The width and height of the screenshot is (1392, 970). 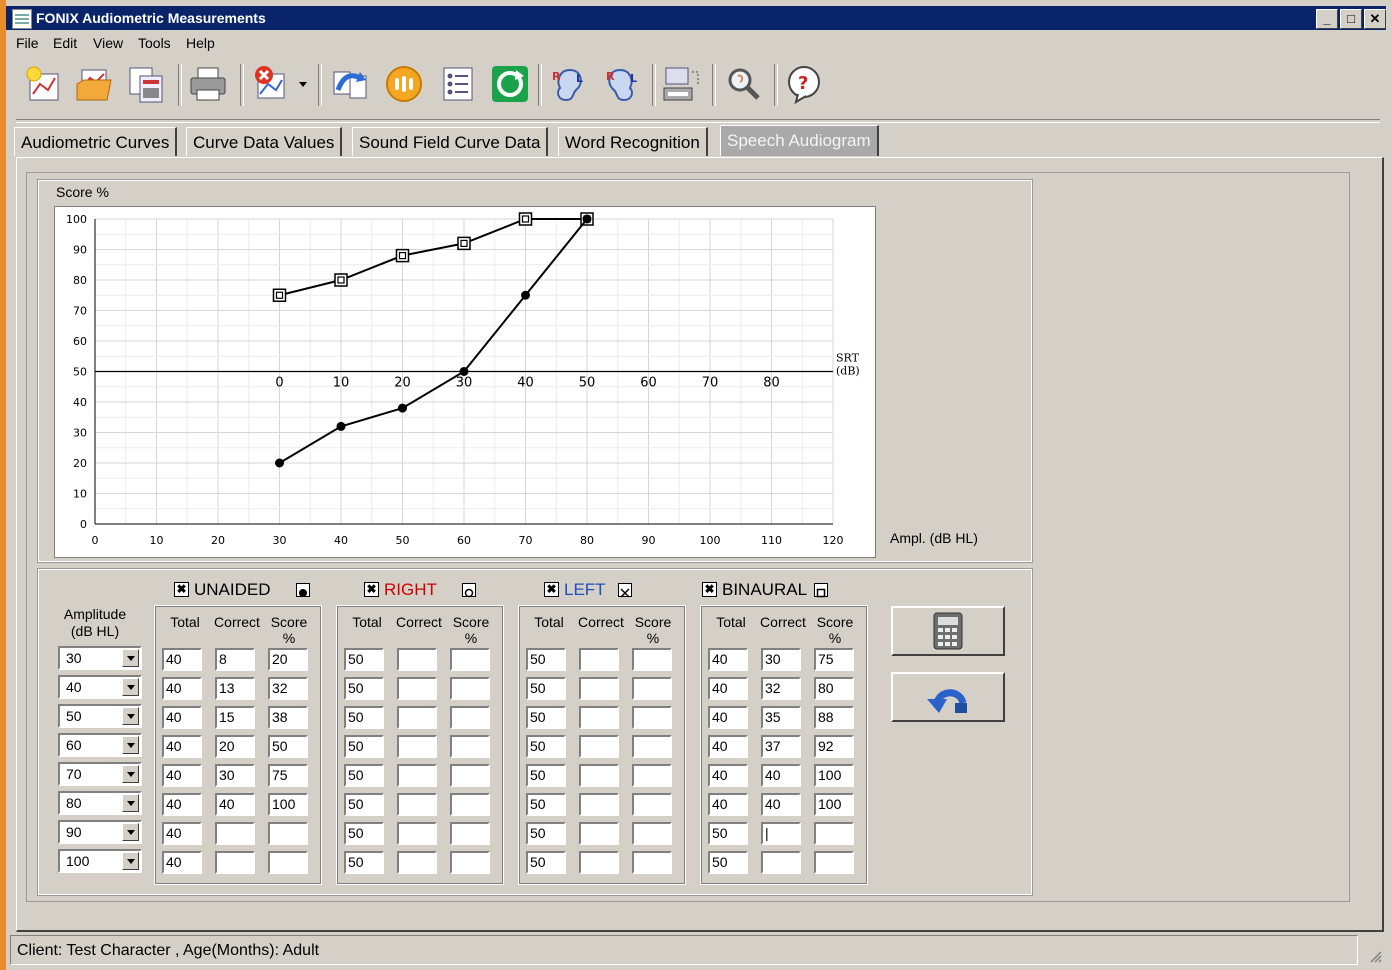 I want to click on search-patient-icon, so click(x=744, y=84).